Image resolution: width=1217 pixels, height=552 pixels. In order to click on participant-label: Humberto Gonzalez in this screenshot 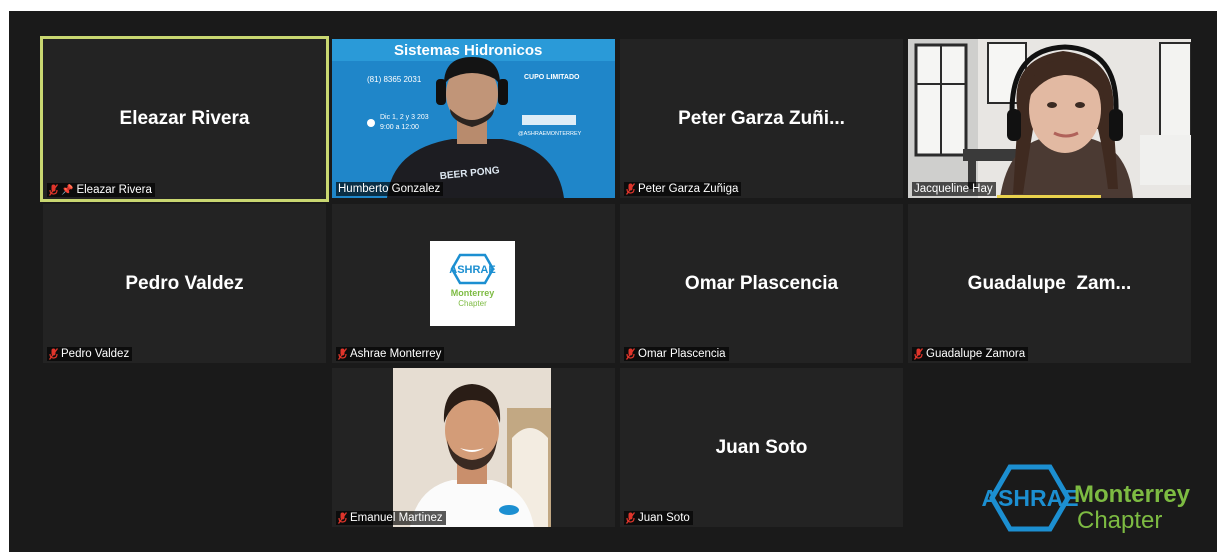, I will do `click(390, 189)`.